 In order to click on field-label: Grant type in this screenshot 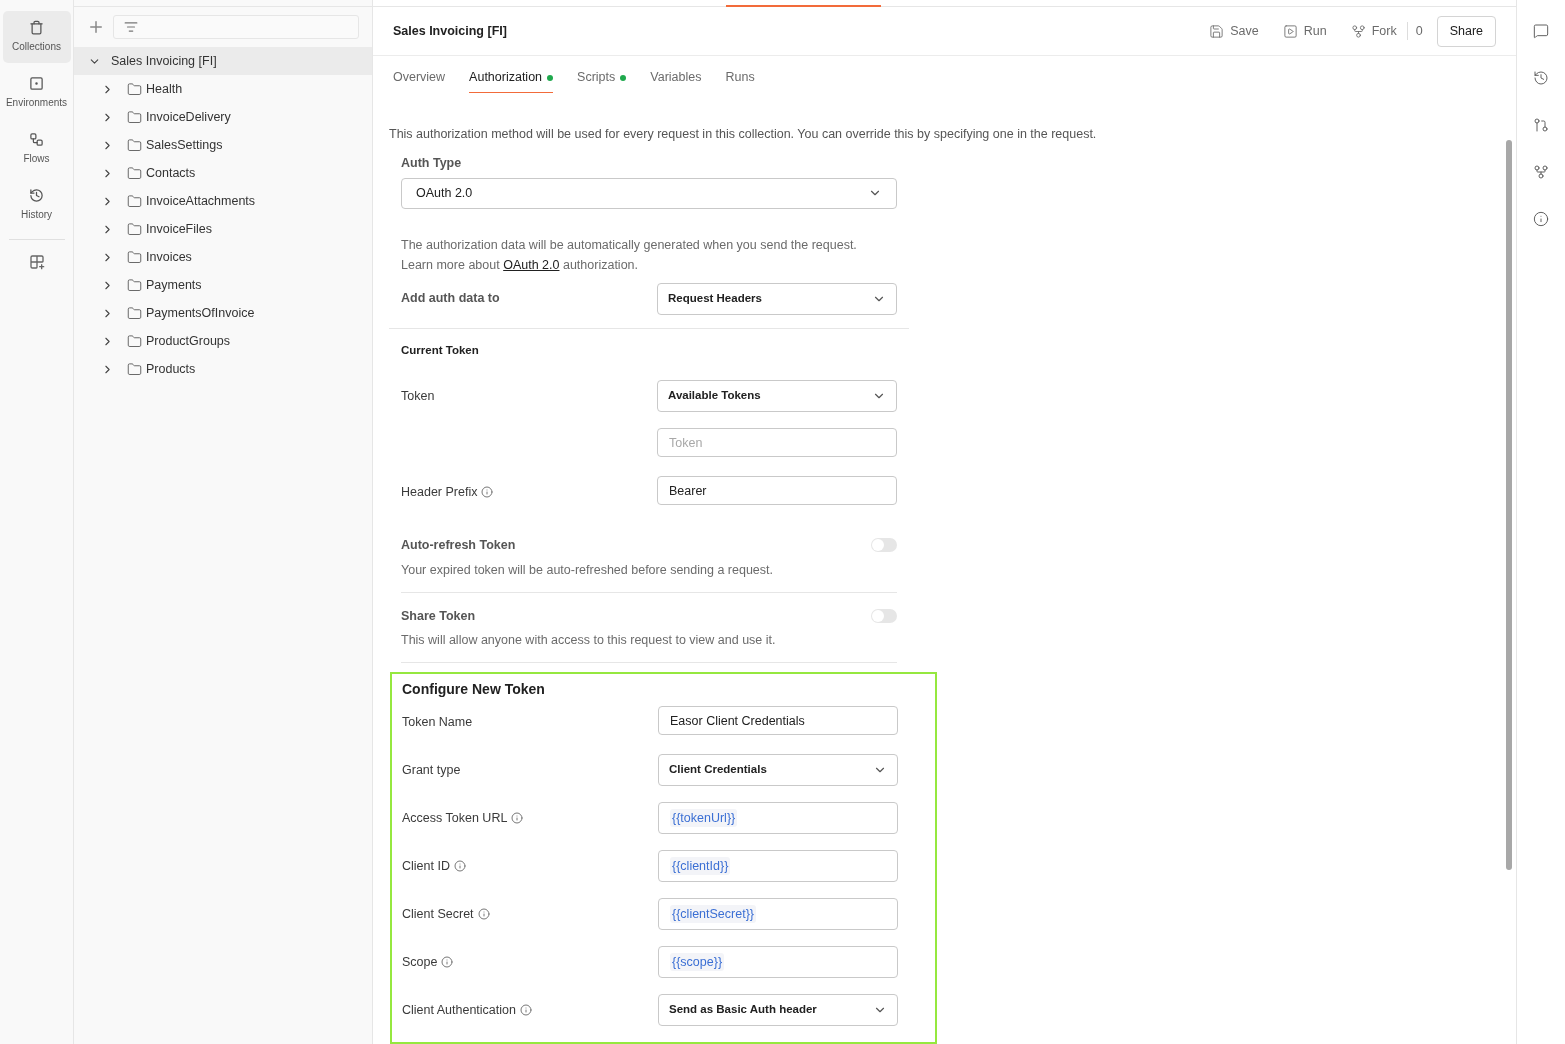, I will do `click(431, 770)`.